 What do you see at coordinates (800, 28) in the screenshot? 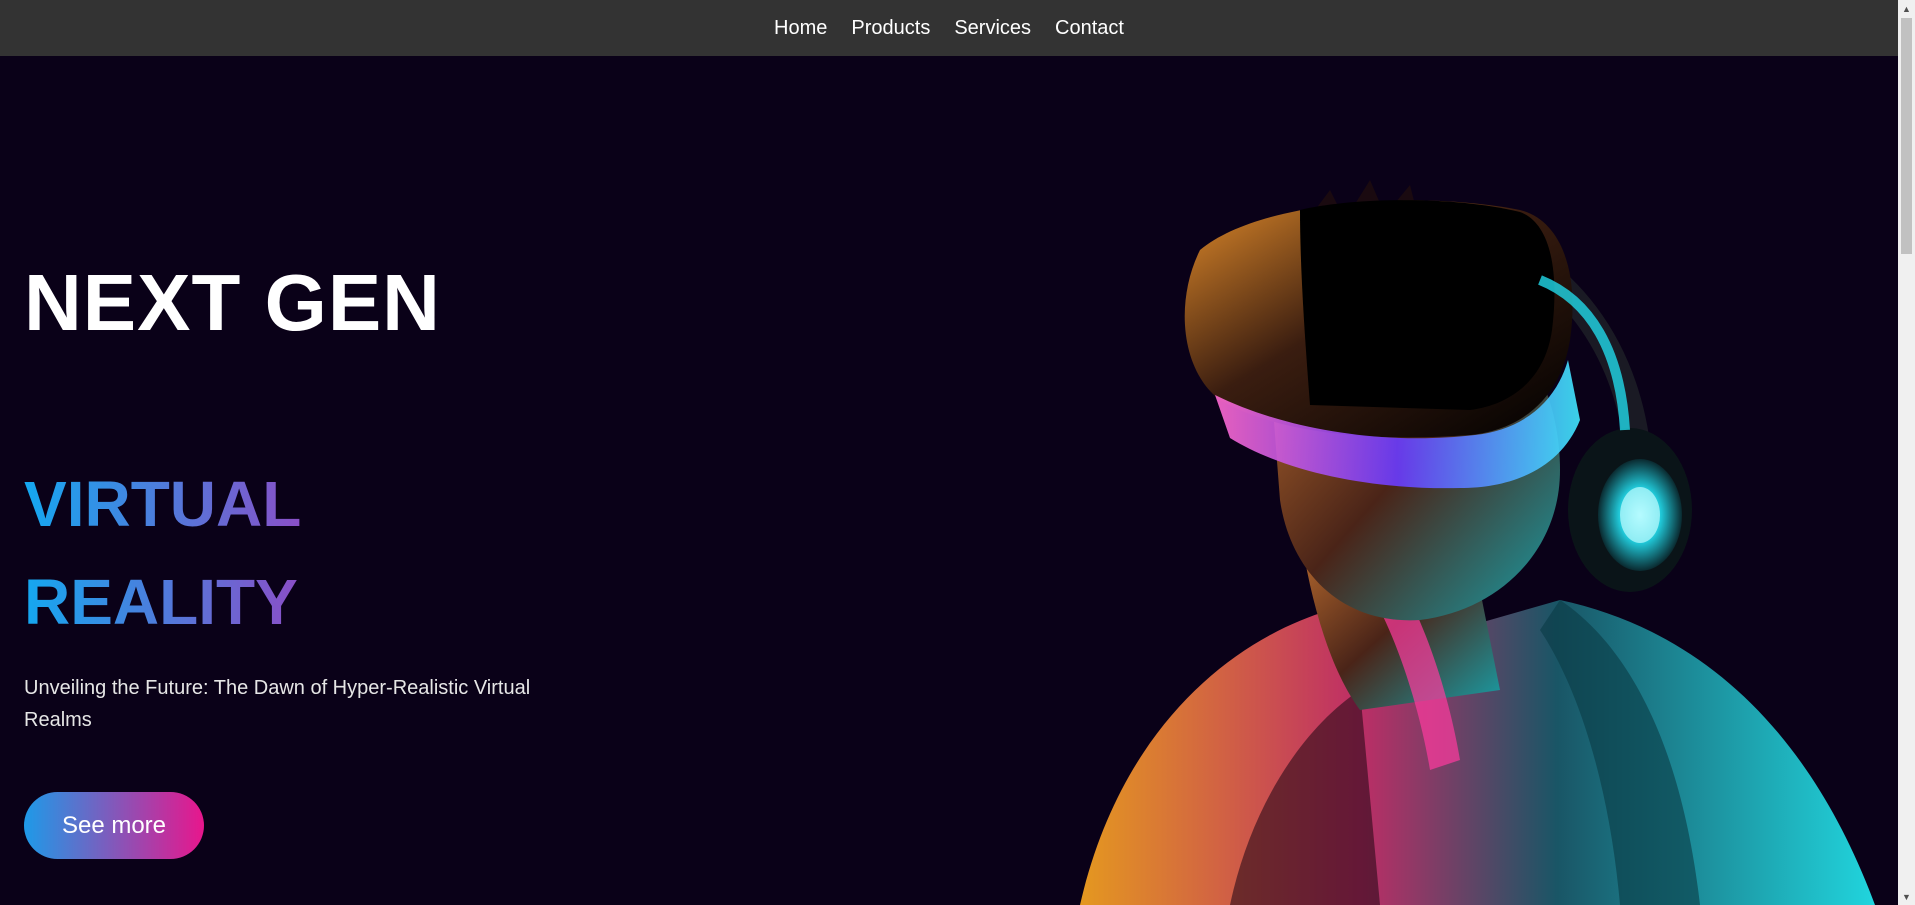
I see `nav-link-home: Home` at bounding box center [800, 28].